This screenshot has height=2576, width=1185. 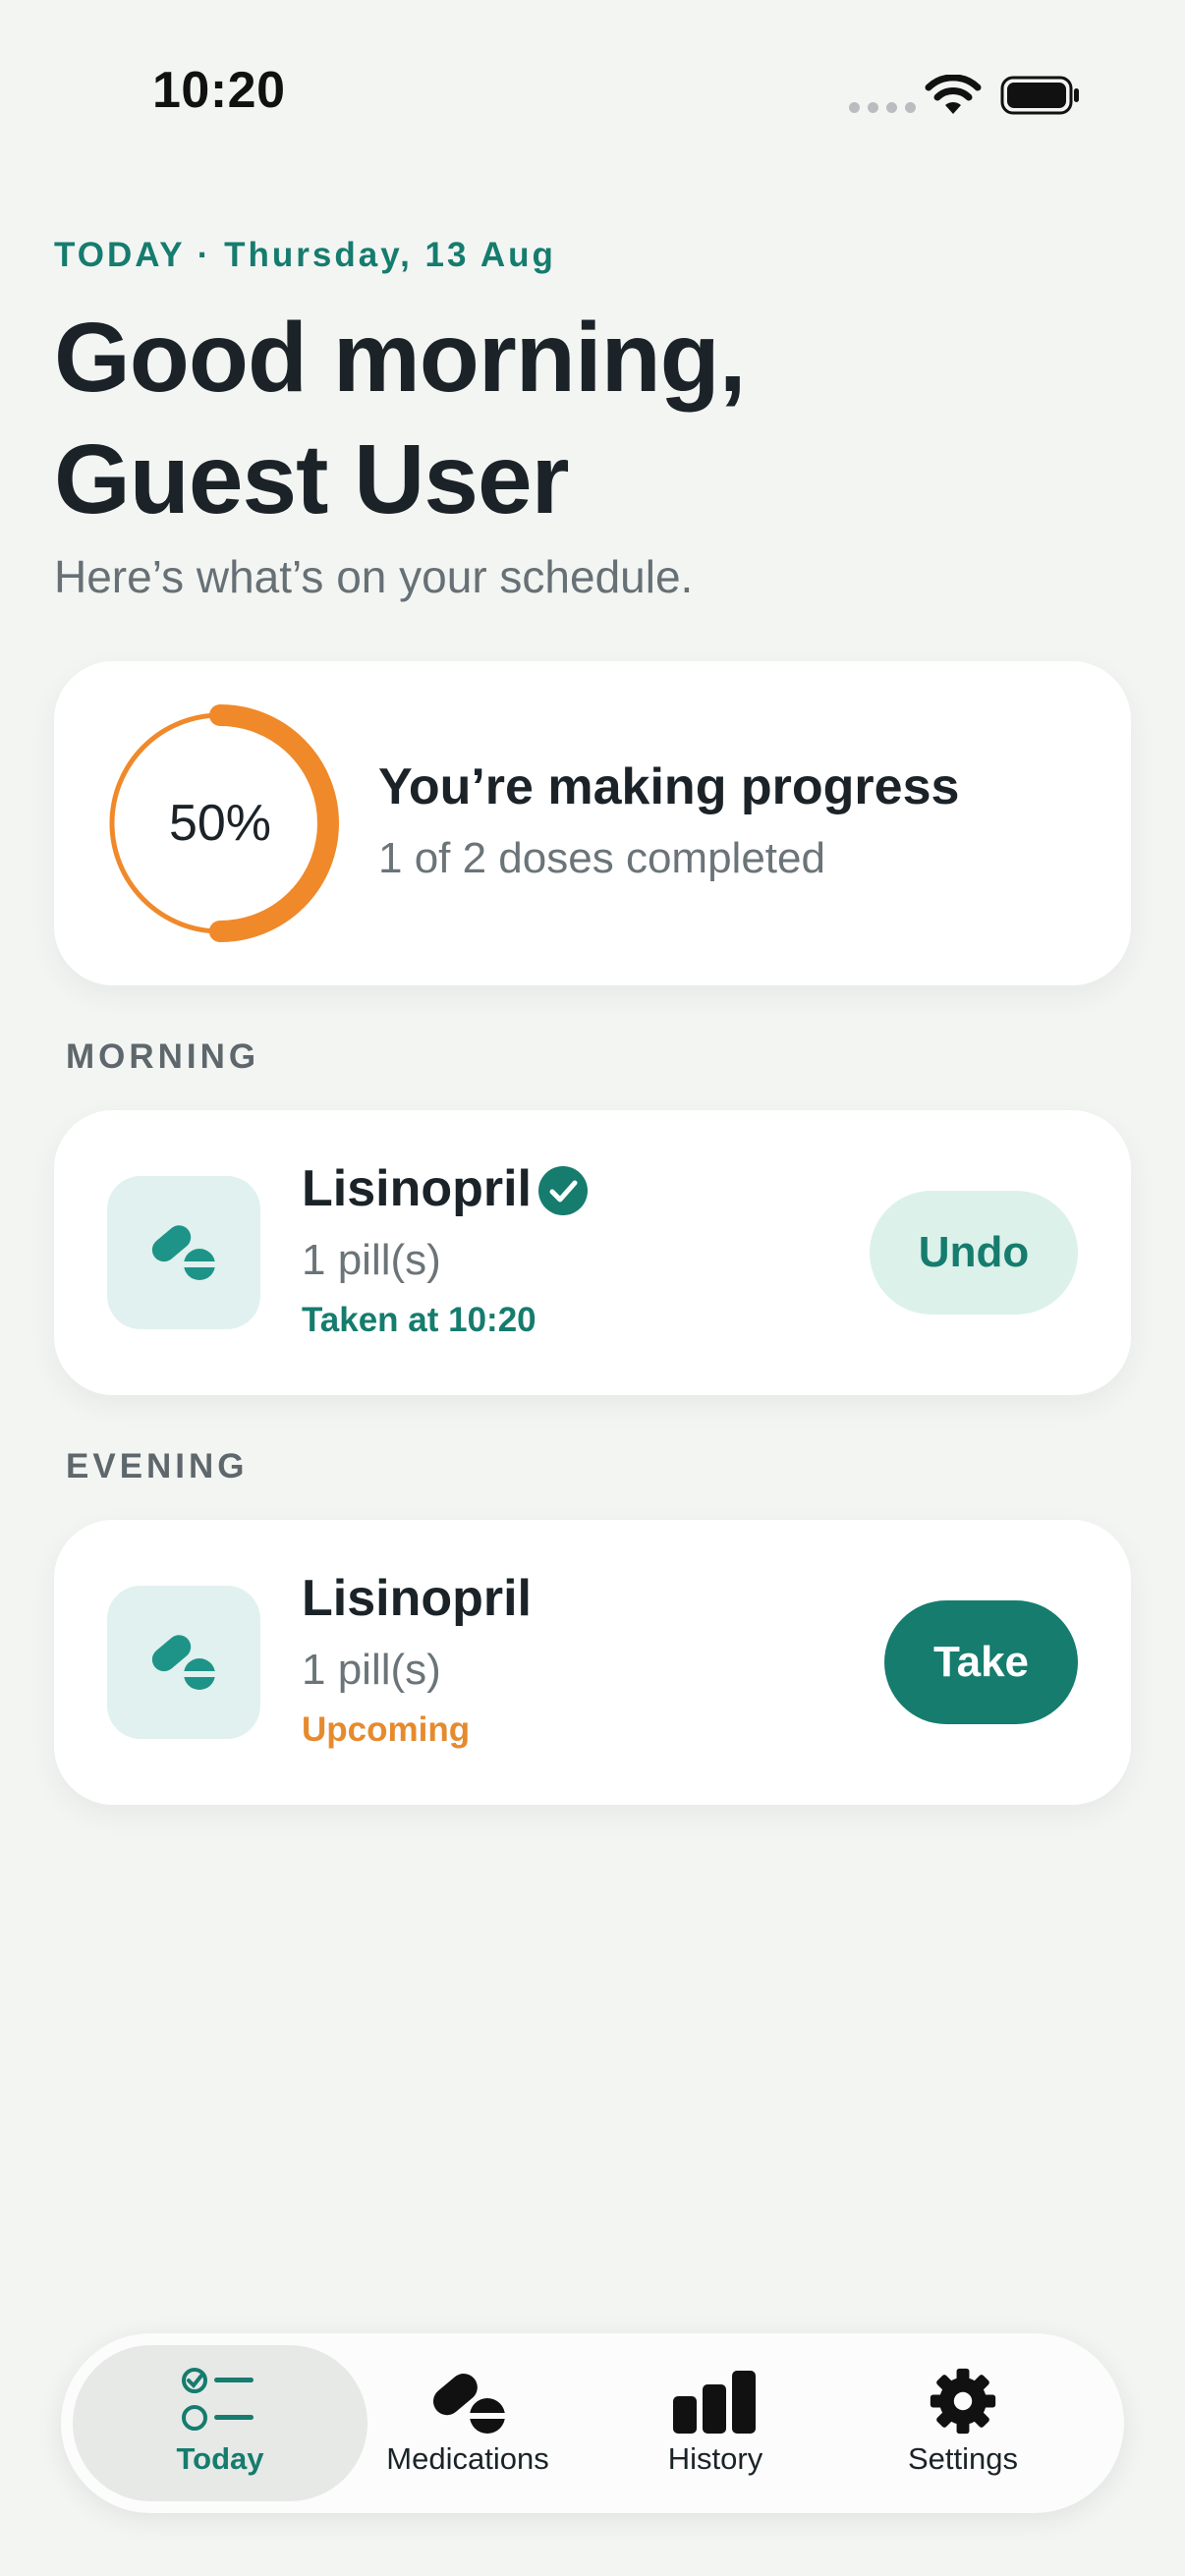 I want to click on tab-label: History, so click(x=715, y=2458).